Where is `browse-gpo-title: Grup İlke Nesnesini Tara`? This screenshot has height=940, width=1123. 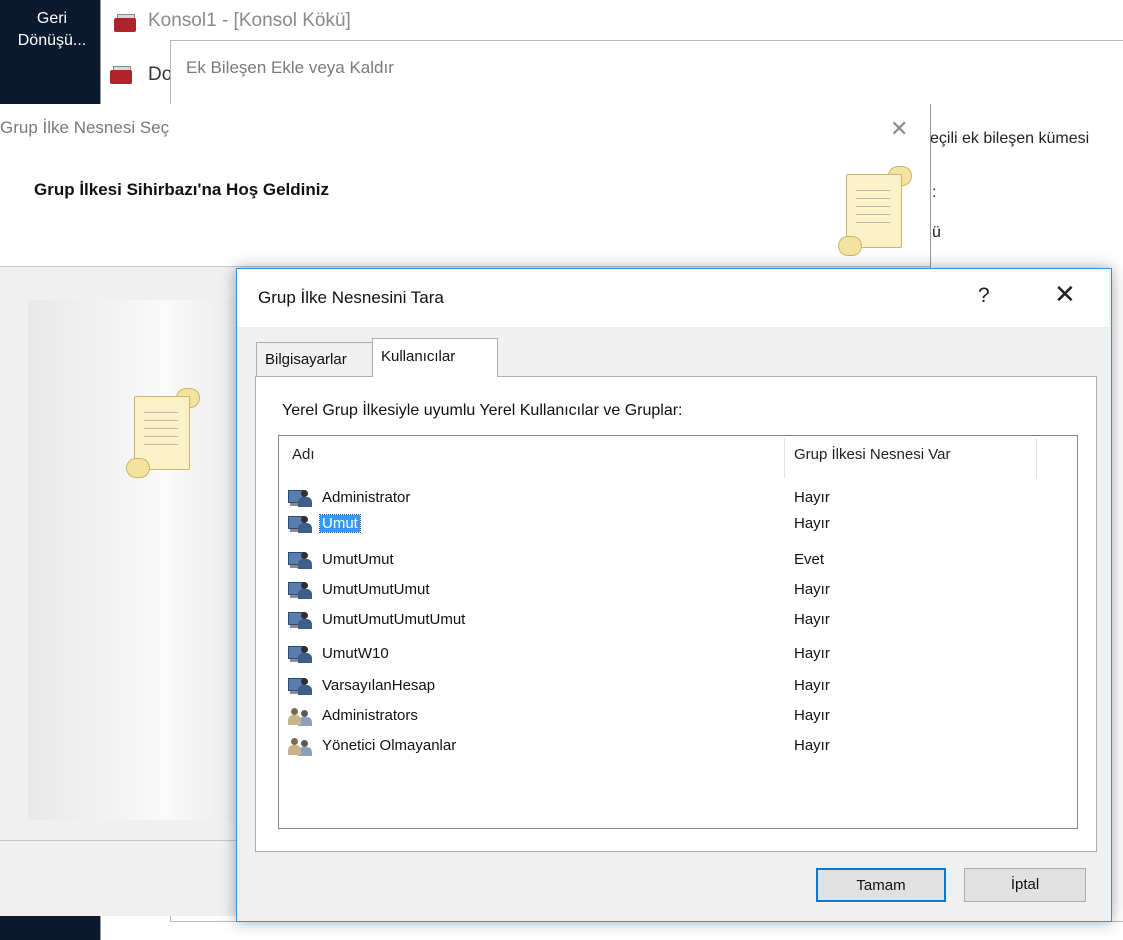 browse-gpo-title: Grup İlke Nesnesini Tara is located at coordinates (351, 297).